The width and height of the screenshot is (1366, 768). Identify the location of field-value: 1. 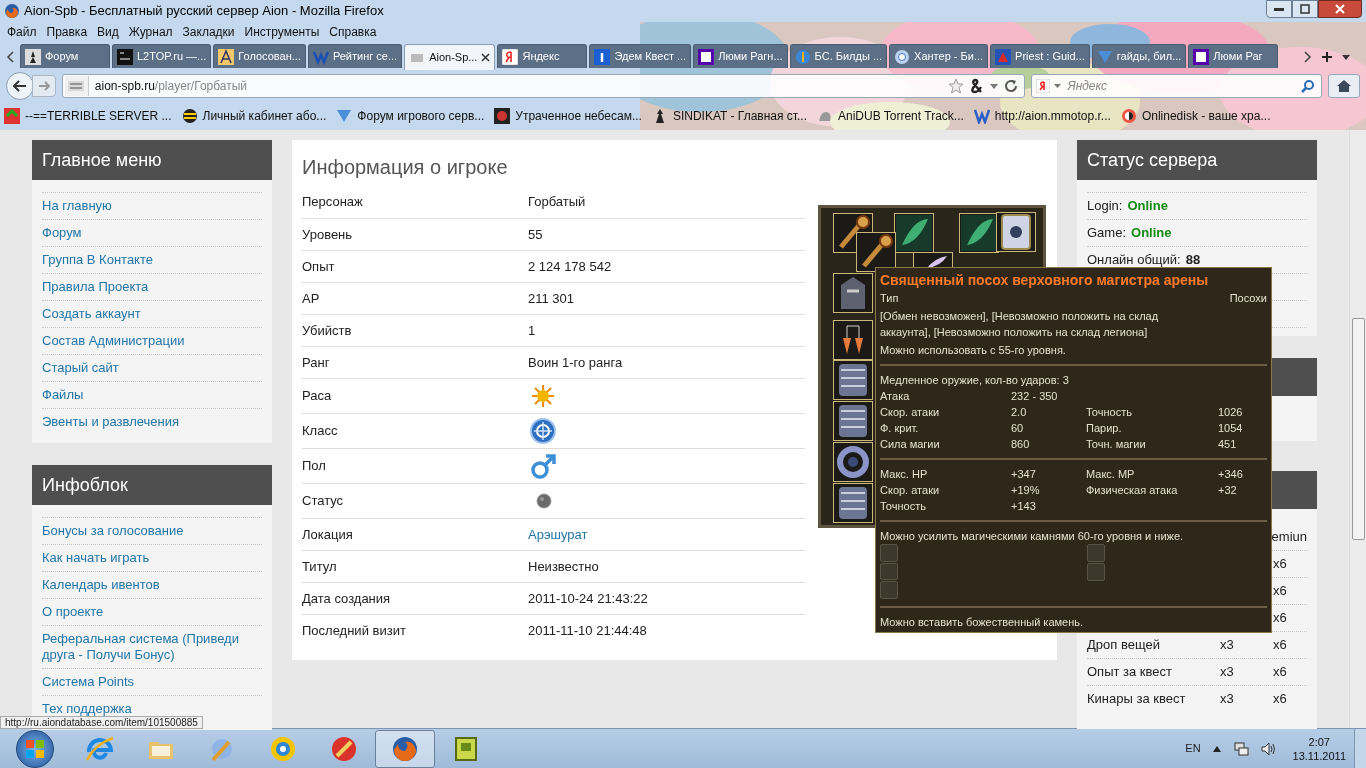
(532, 330).